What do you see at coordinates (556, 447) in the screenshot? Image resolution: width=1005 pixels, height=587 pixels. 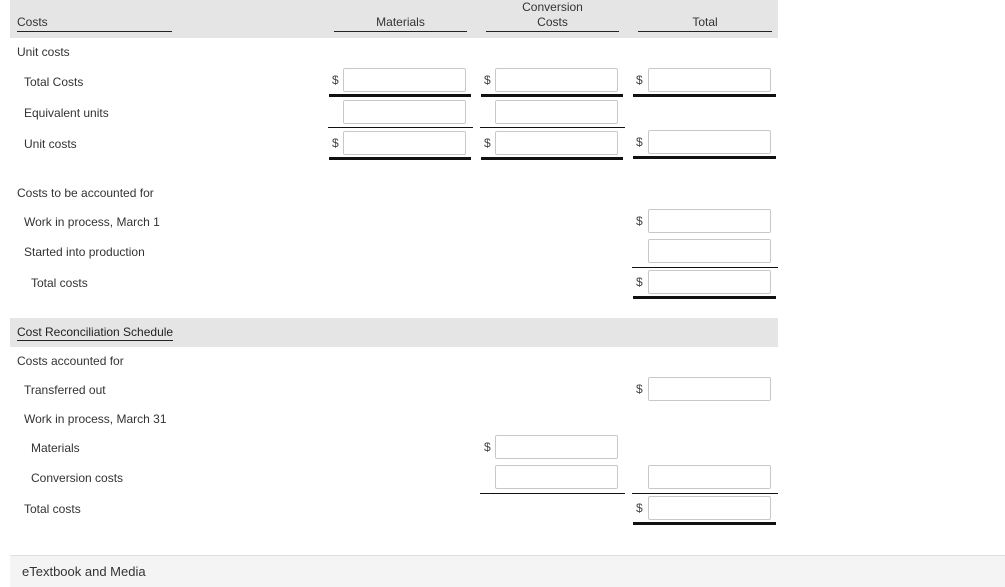 I see `wip-materials-input` at bounding box center [556, 447].